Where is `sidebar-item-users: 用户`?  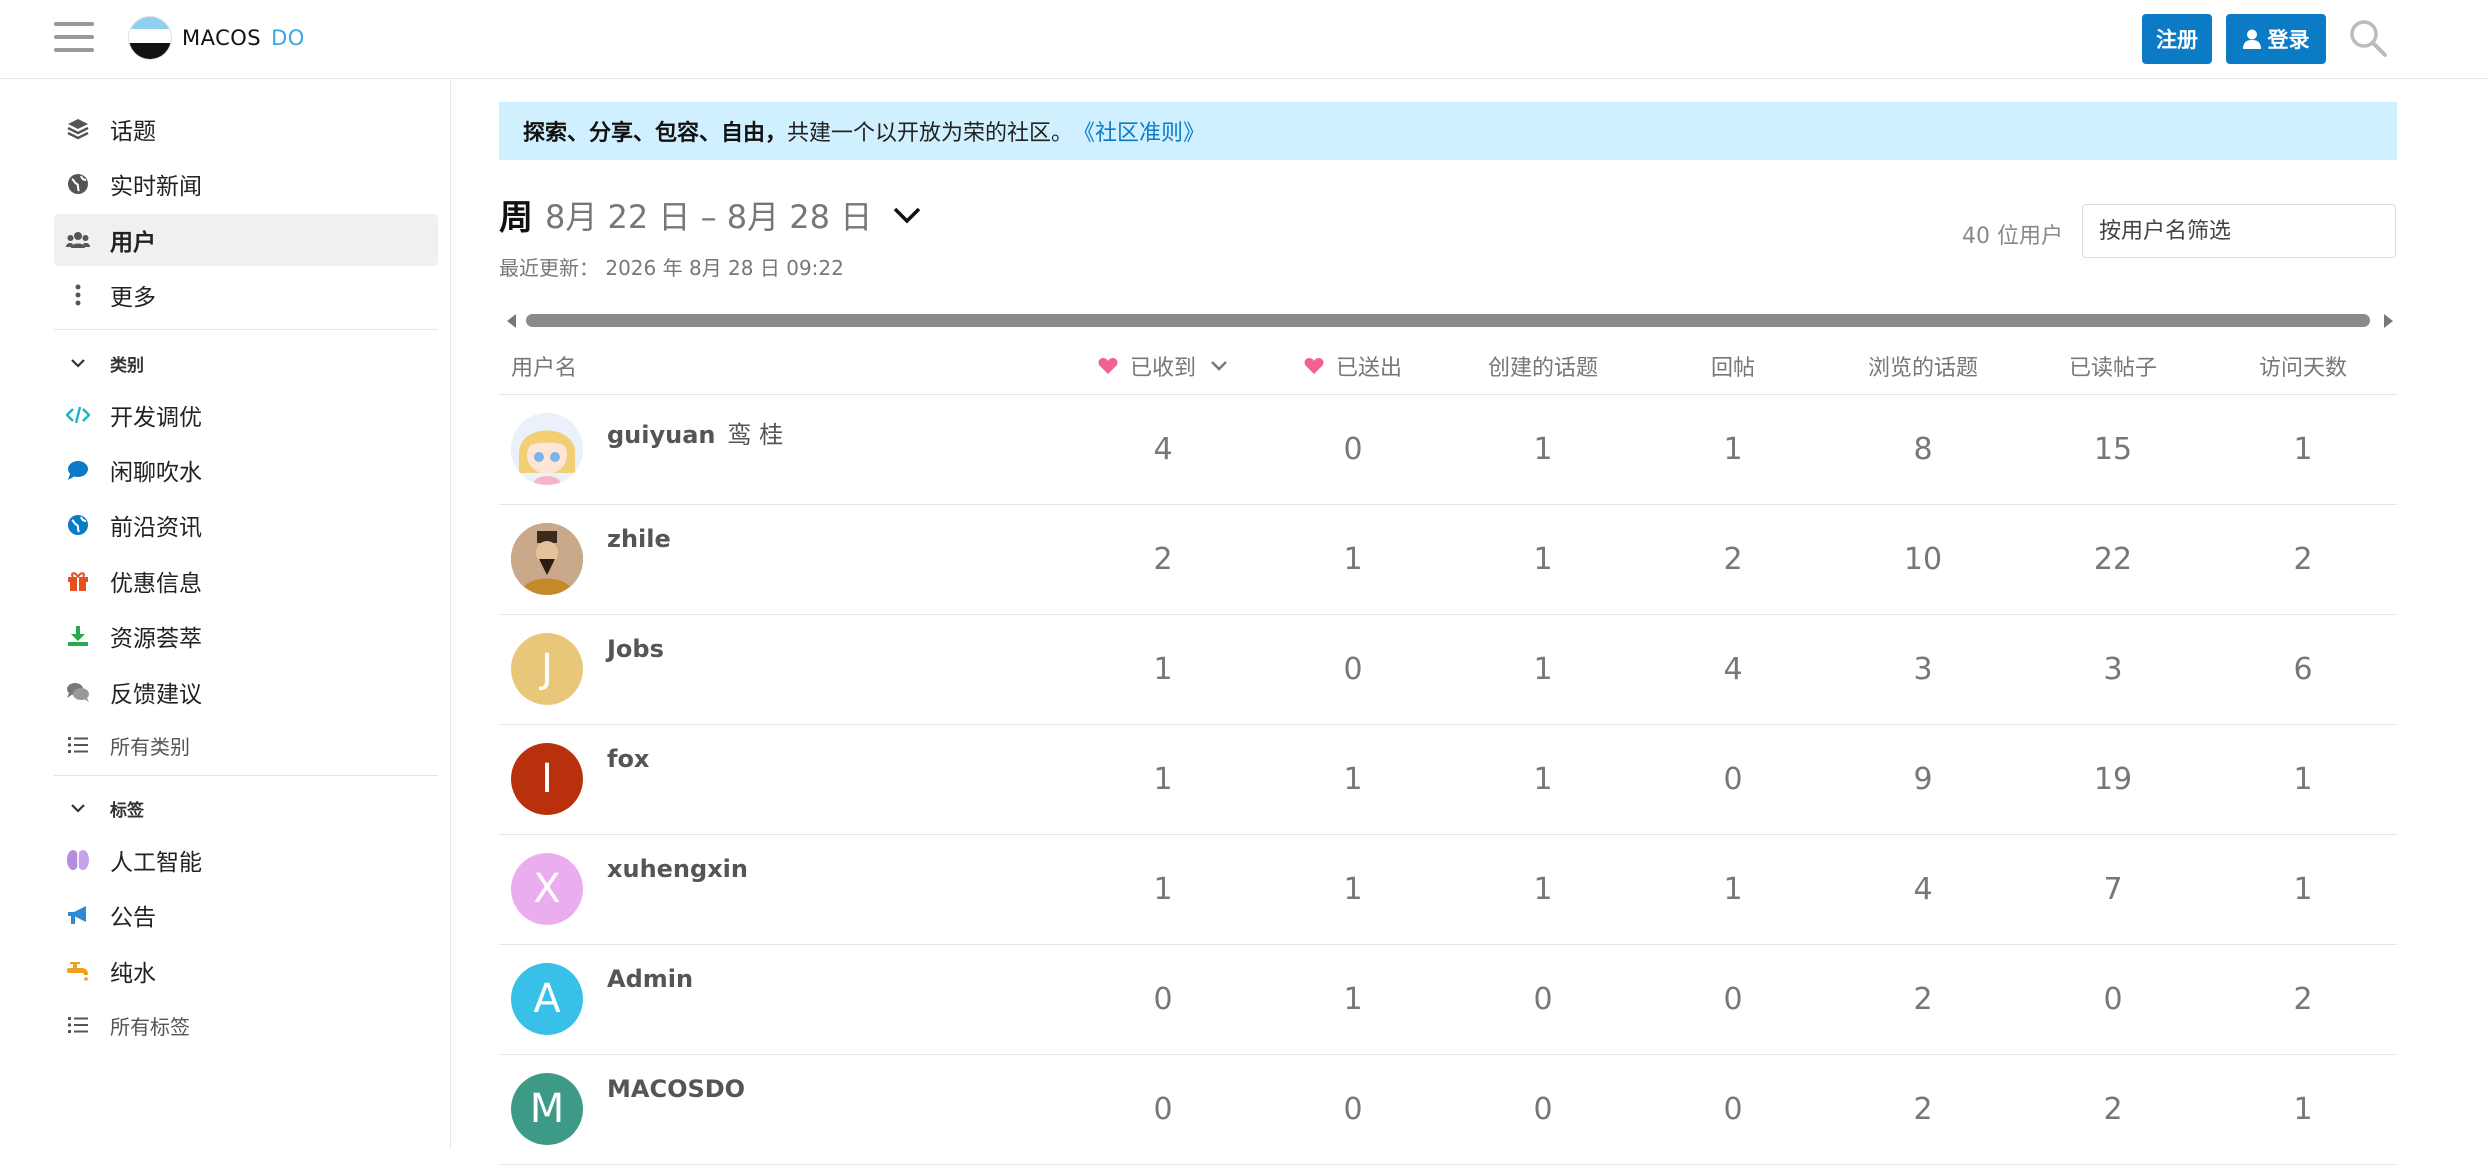 sidebar-item-users: 用户 is located at coordinates (246, 240).